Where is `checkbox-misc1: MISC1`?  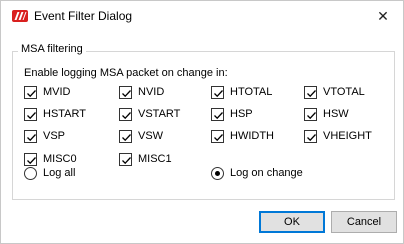 checkbox-misc1: MISC1 is located at coordinates (145, 159).